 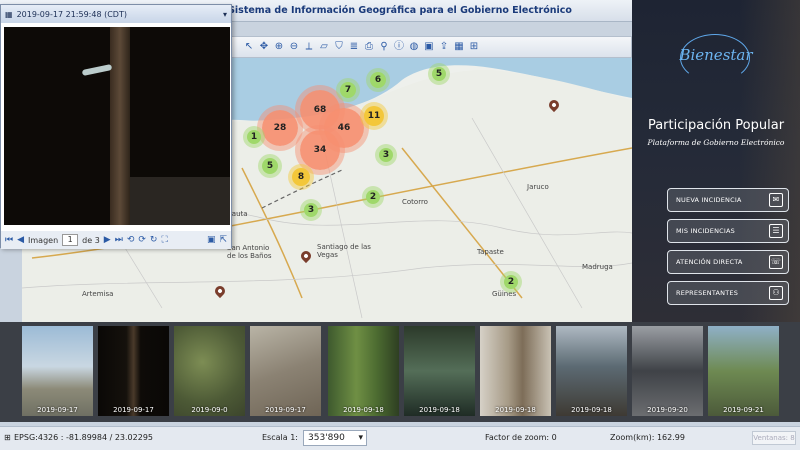 I want to click on scale-label: Escala 1:, so click(x=280, y=437).